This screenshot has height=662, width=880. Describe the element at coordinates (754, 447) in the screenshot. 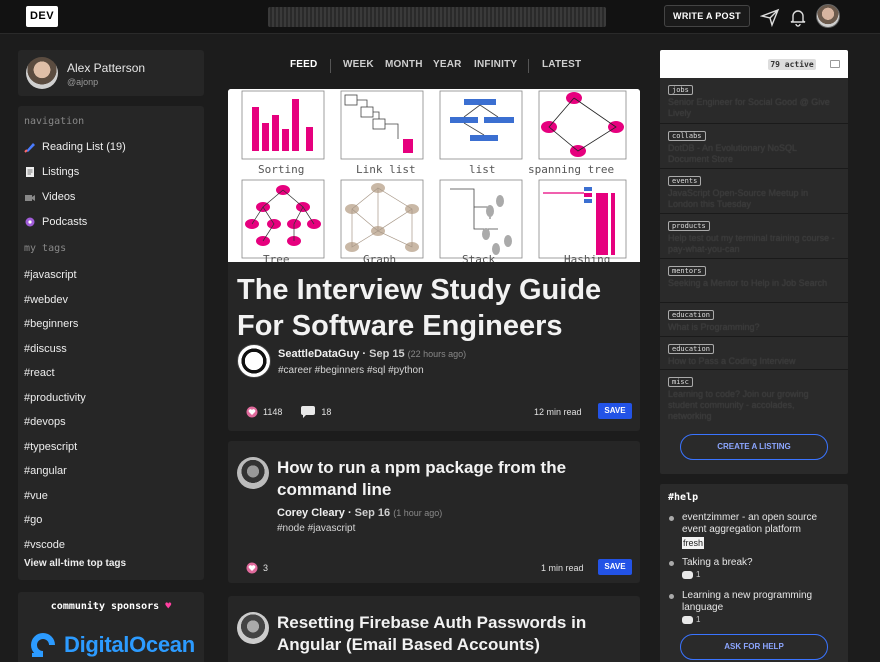

I see `create-listing-button: CREATE A LISTING` at that location.